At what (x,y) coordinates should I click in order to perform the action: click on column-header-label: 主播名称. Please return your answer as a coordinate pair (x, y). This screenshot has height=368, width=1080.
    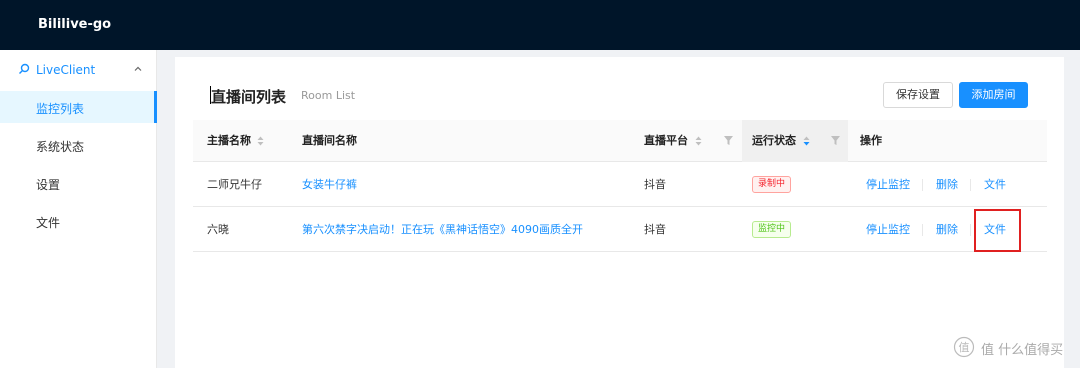
    Looking at the image, I should click on (229, 140).